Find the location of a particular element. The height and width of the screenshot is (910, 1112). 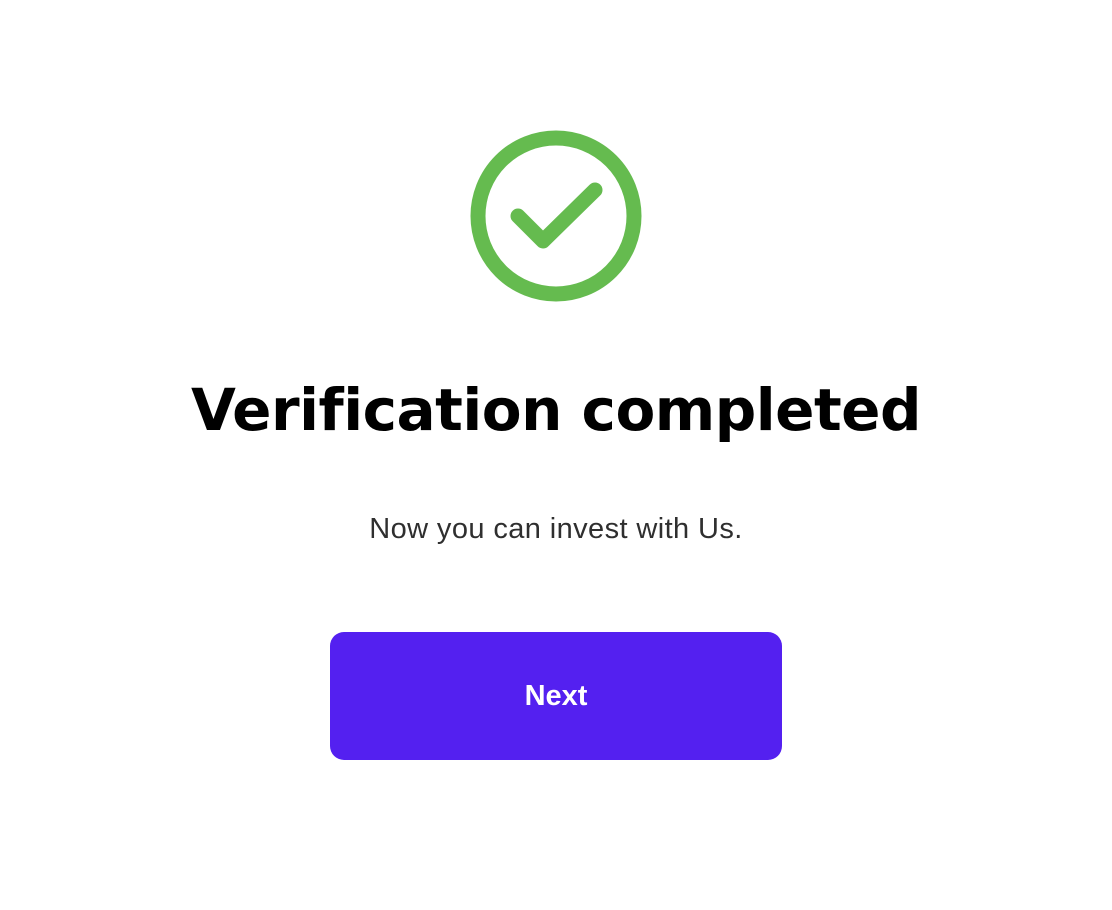

check-circle-icon is located at coordinates (556, 216).